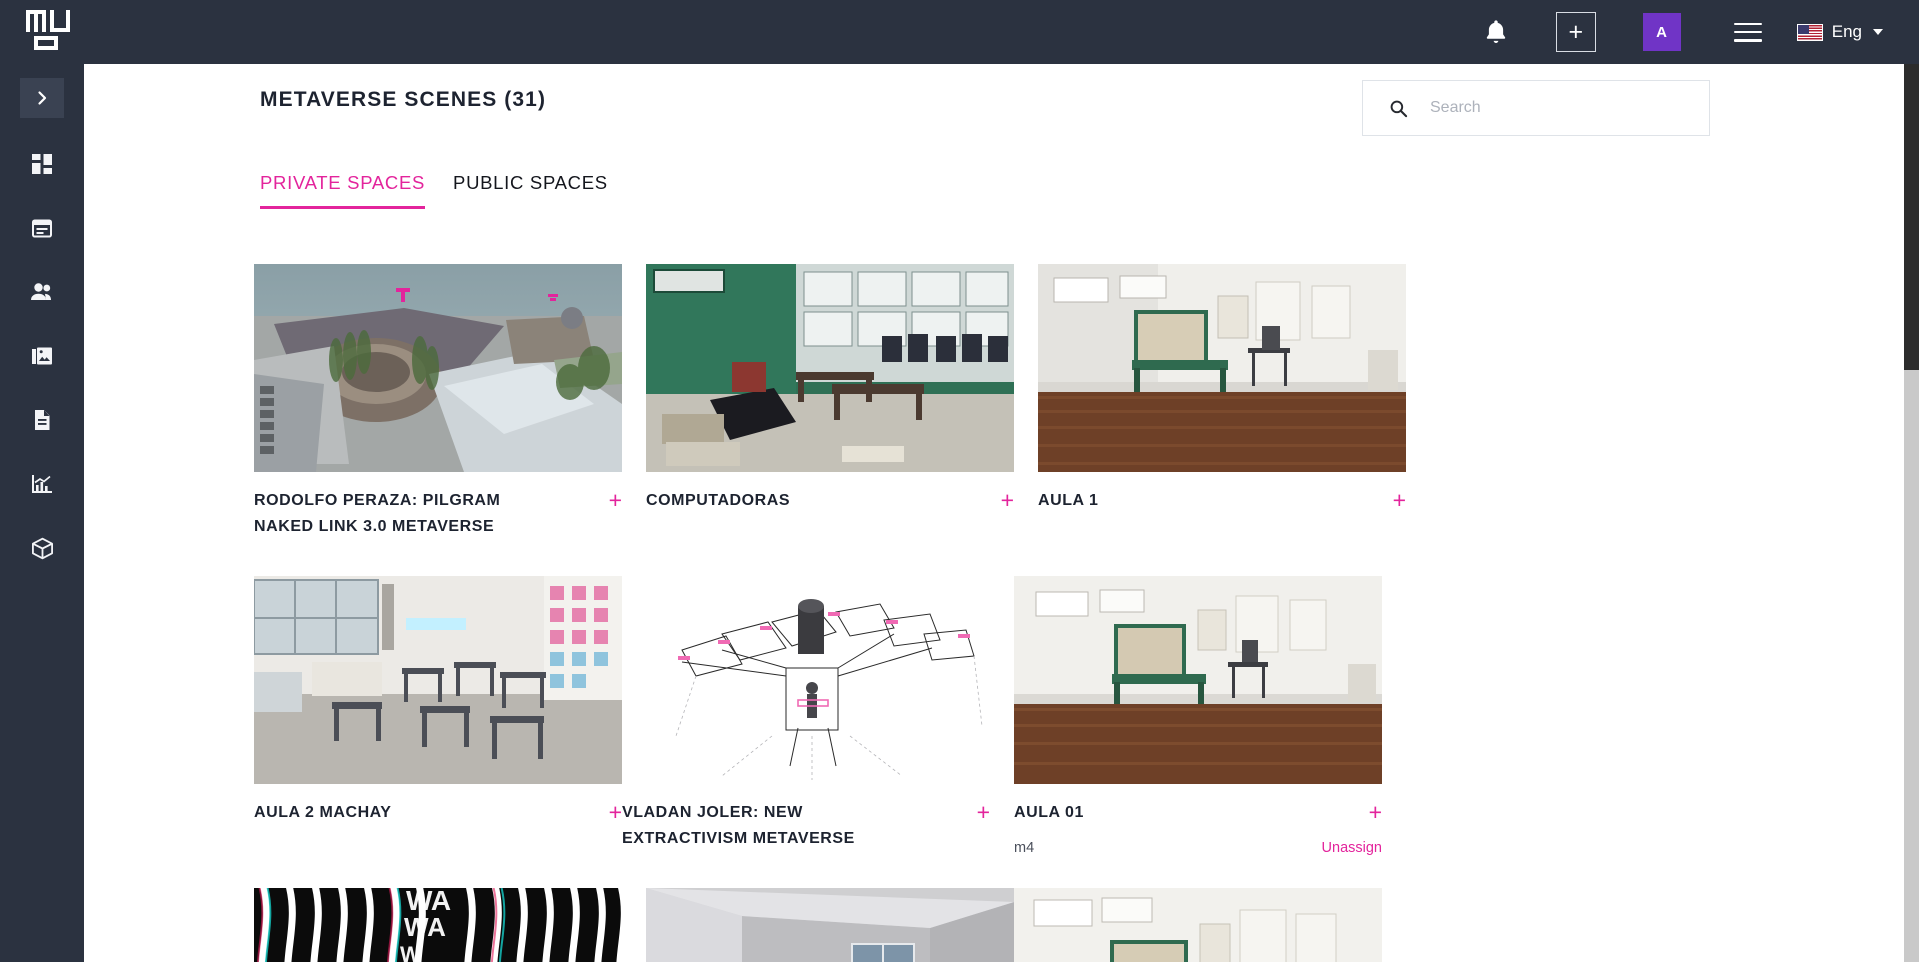  I want to click on app-logo, so click(50, 32).